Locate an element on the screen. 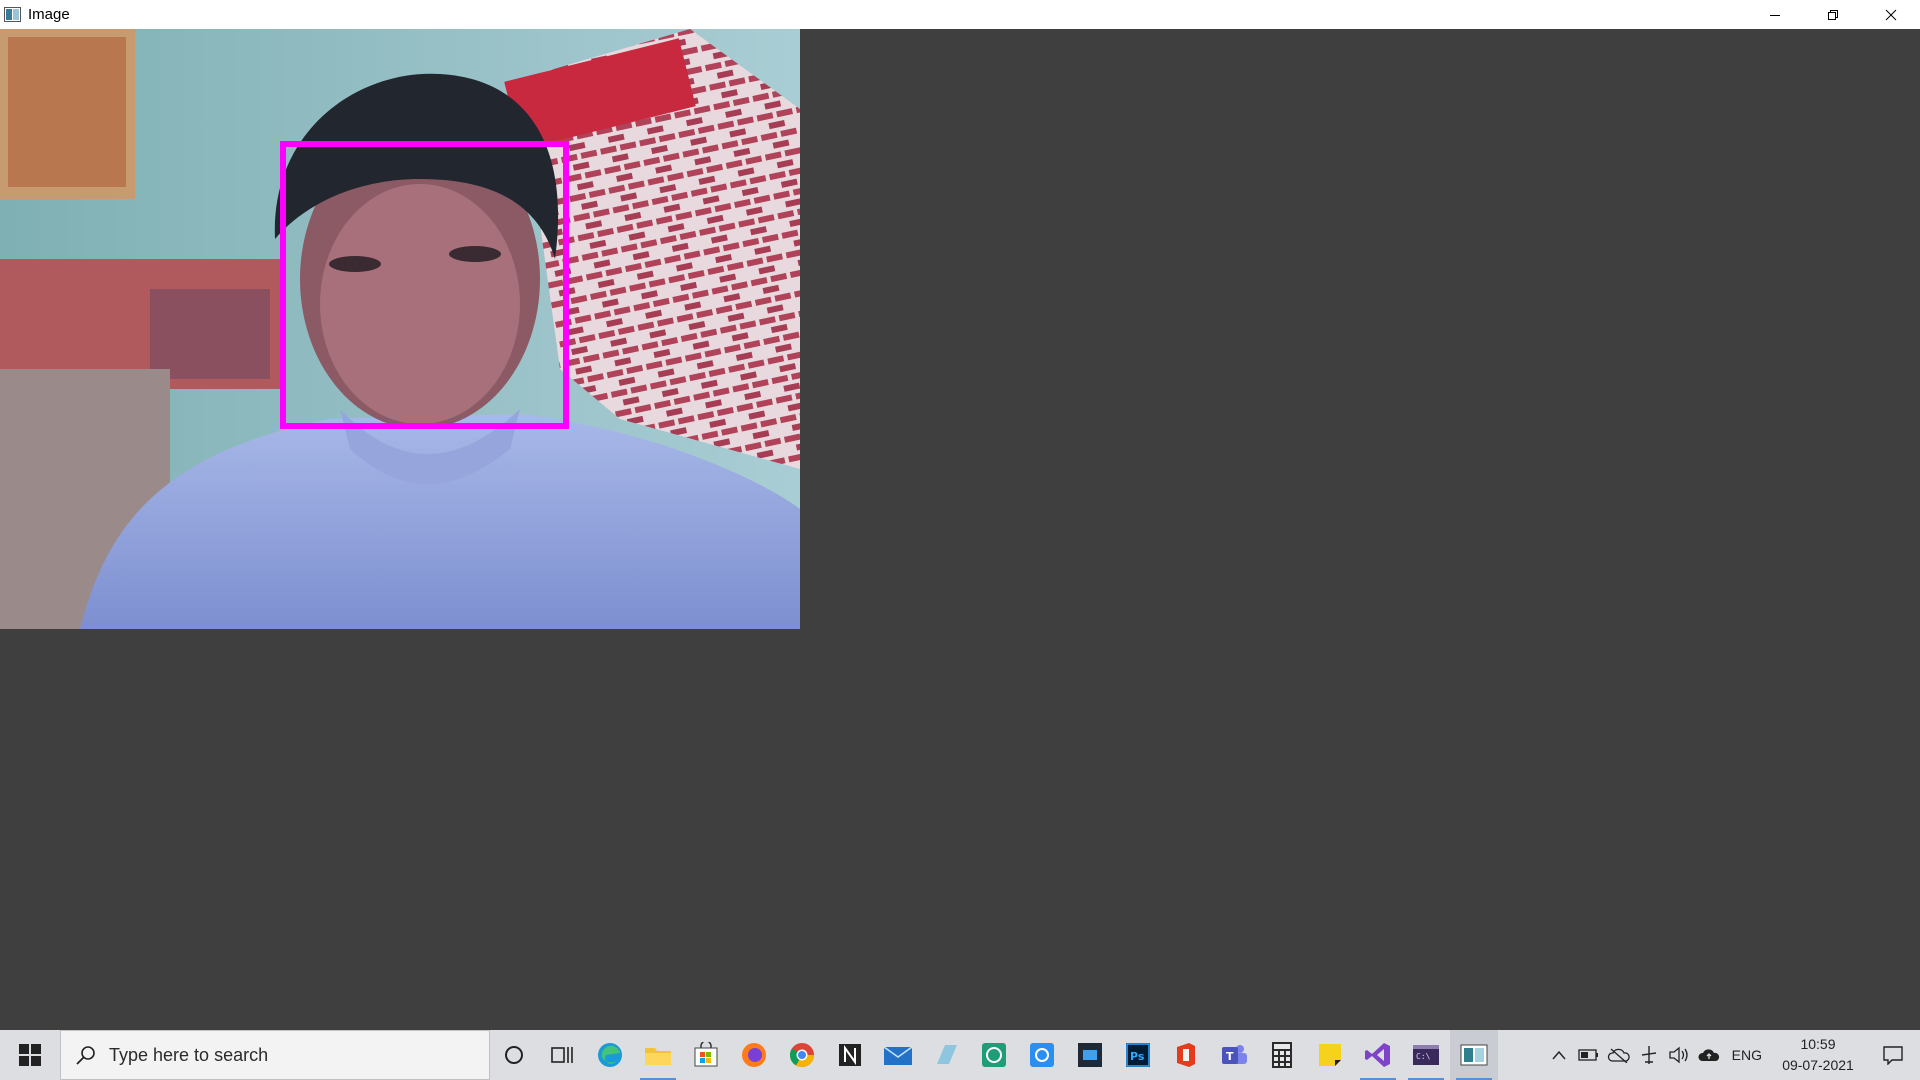 This screenshot has height=1080, width=1920. volume-icon is located at coordinates (1679, 1055).